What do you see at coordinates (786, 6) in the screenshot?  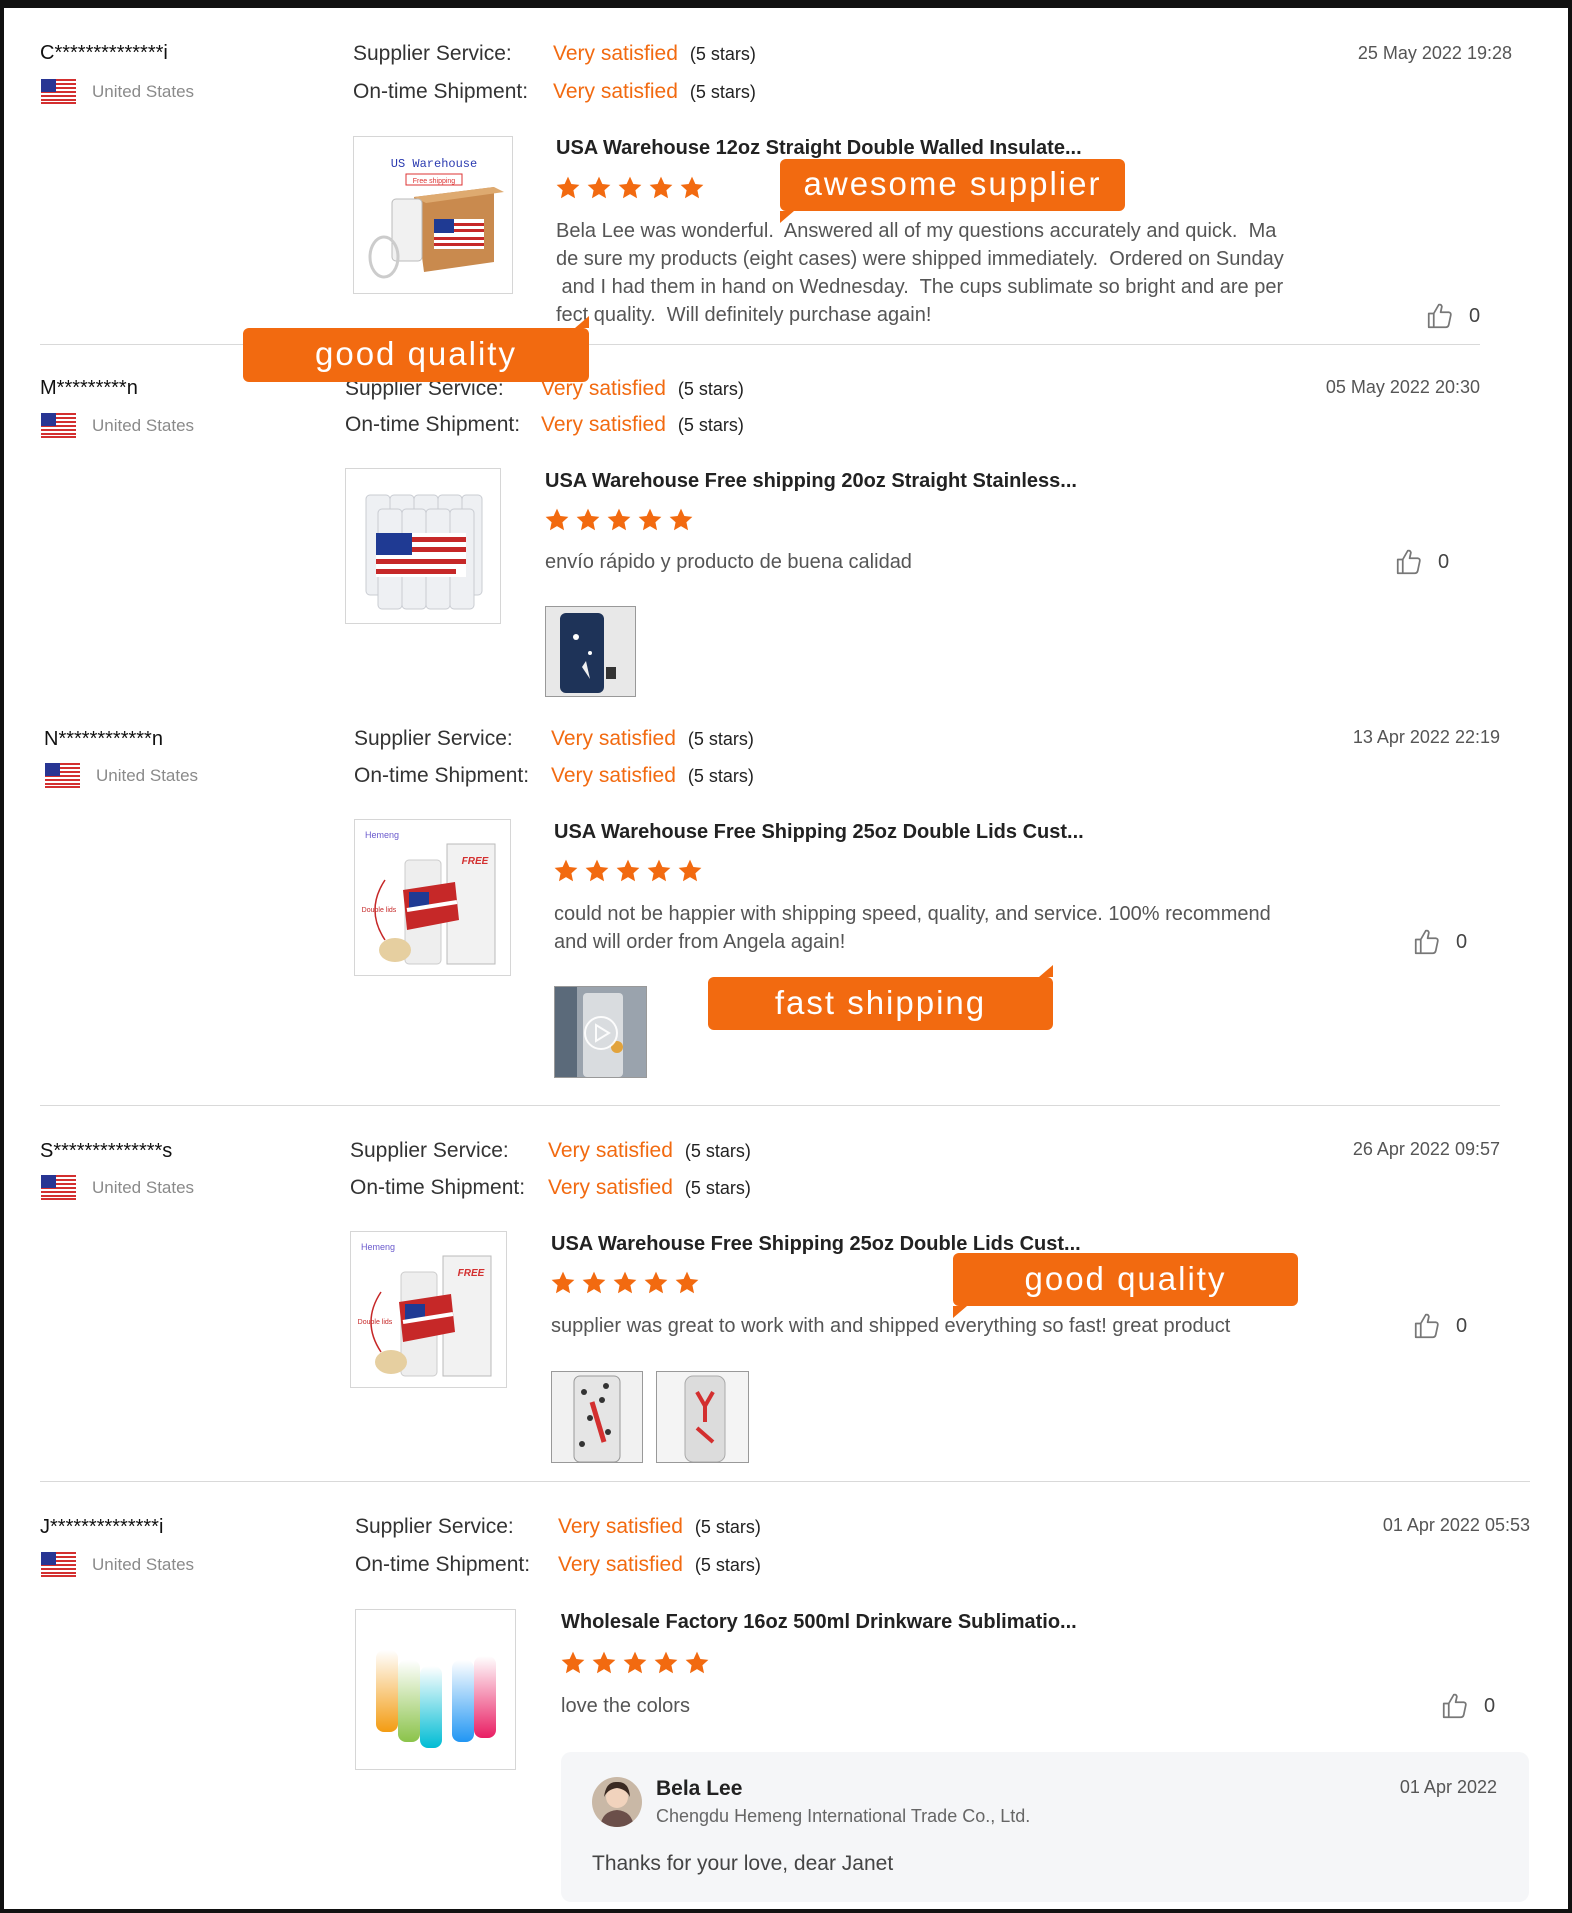 I see `top-border` at bounding box center [786, 6].